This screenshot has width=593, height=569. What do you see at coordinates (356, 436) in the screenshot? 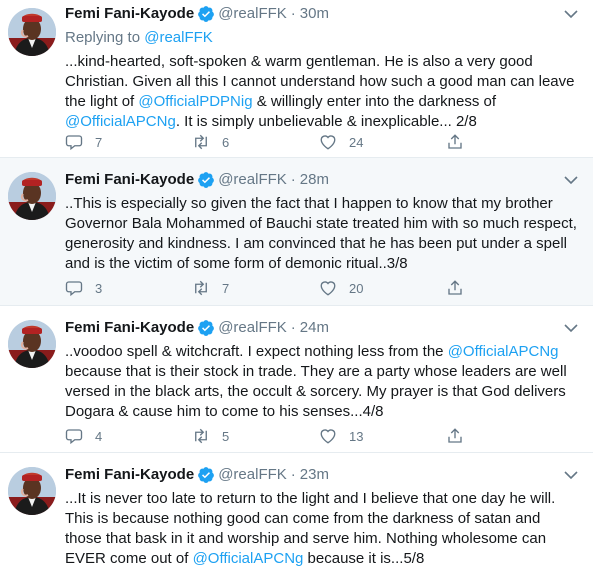
I see `like-count: 13` at bounding box center [356, 436].